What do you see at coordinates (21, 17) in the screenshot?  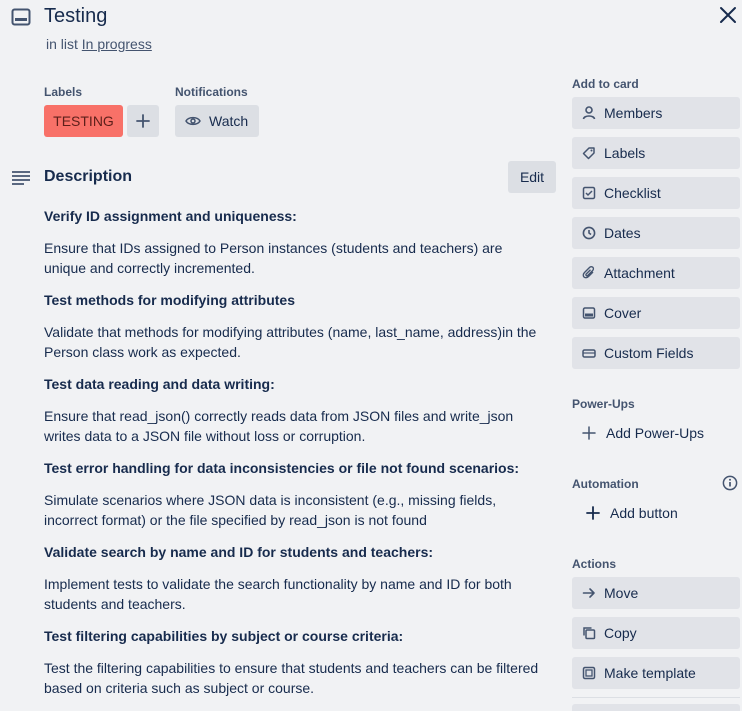 I see `card-icon` at bounding box center [21, 17].